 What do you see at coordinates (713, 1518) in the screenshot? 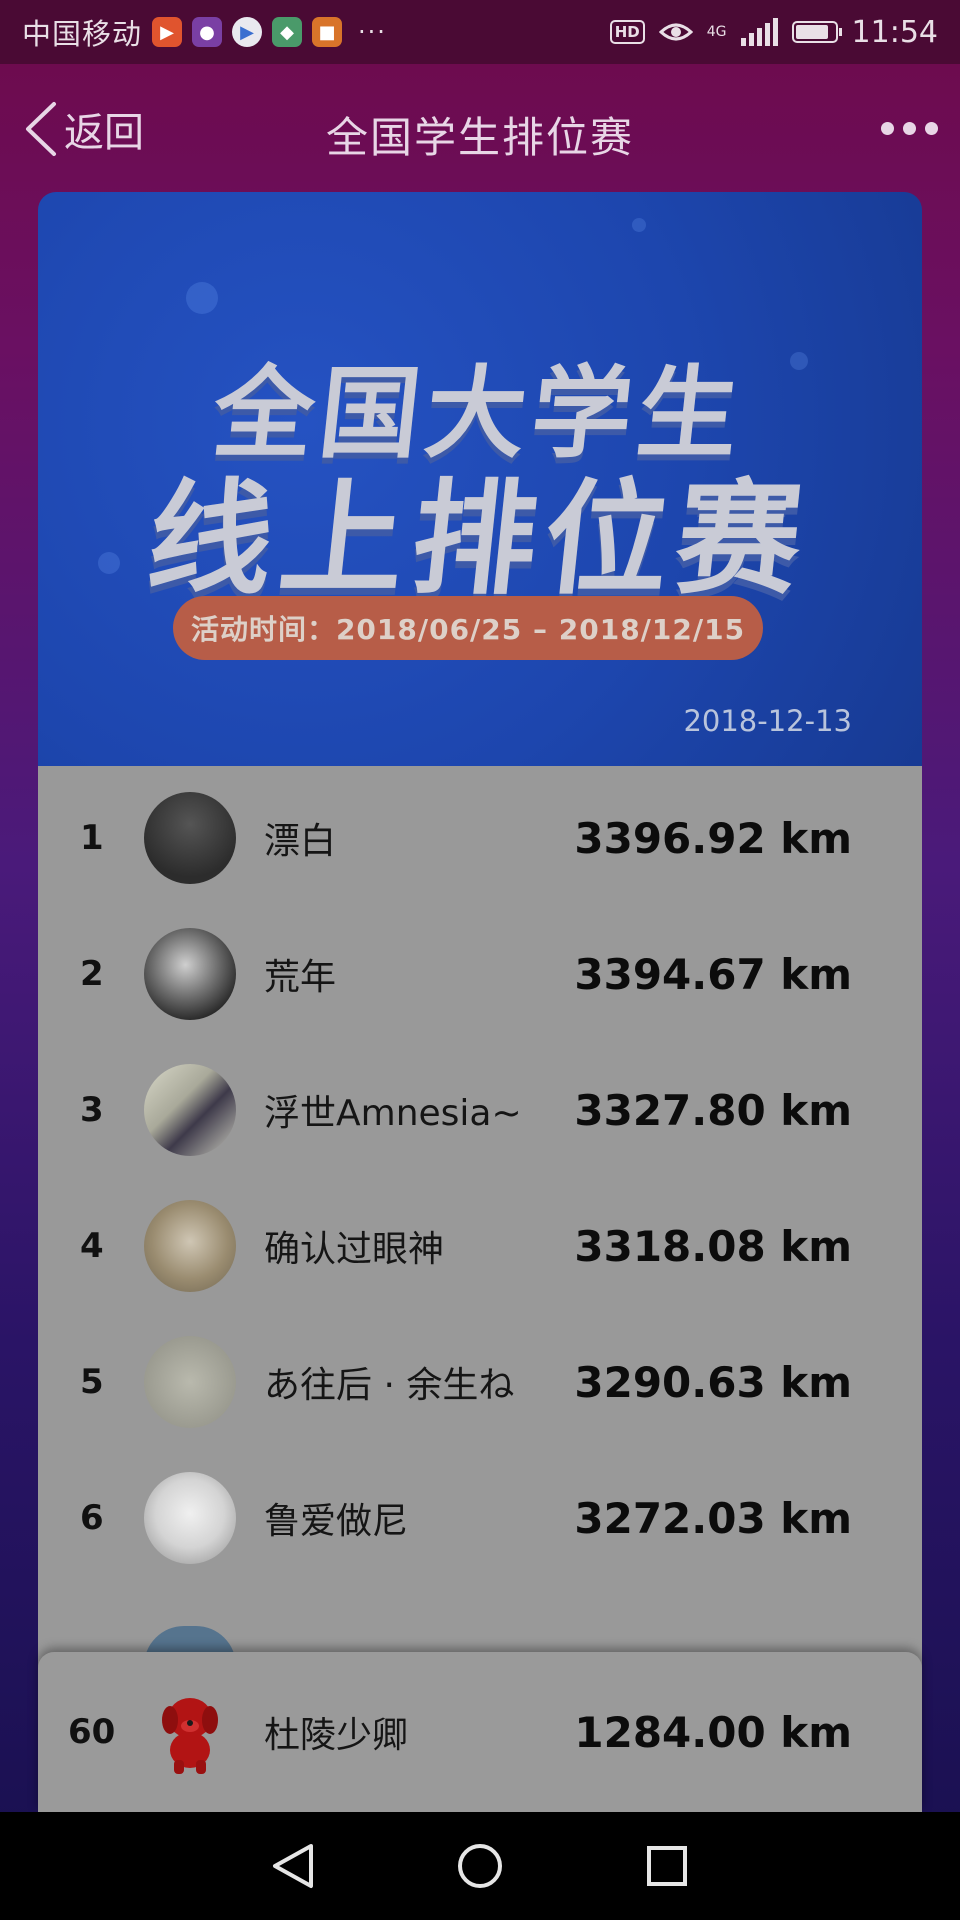
I see `distance-value: 3272.03 km` at bounding box center [713, 1518].